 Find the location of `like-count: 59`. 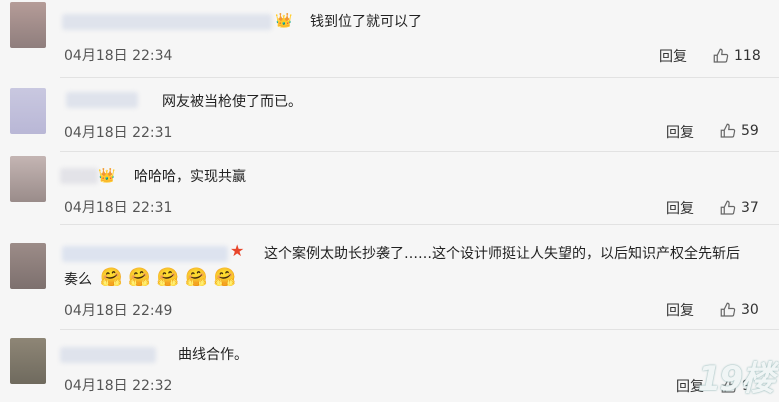

like-count: 59 is located at coordinates (750, 131).